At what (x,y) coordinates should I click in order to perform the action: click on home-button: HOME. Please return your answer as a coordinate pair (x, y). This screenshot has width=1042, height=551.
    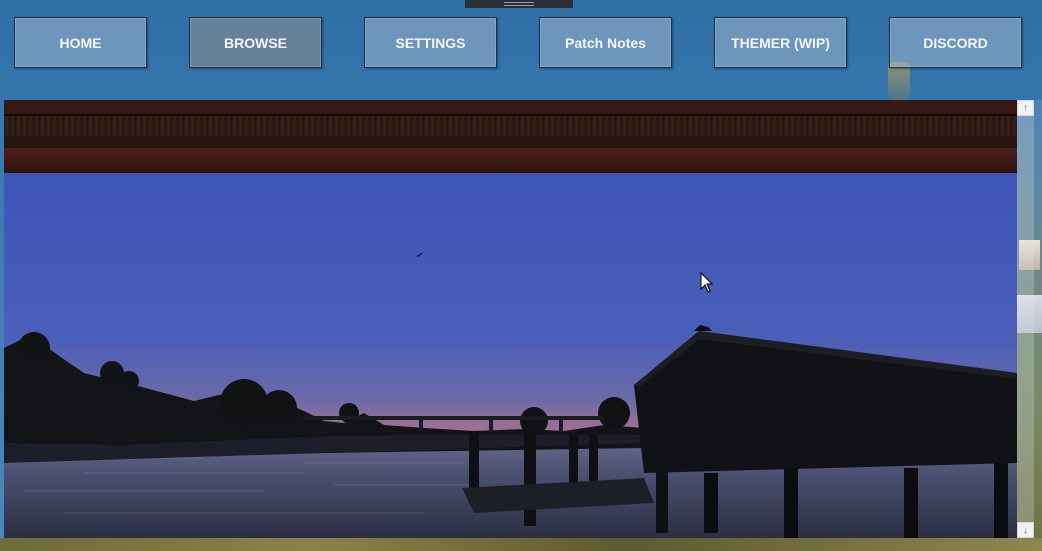
    Looking at the image, I should click on (80, 42).